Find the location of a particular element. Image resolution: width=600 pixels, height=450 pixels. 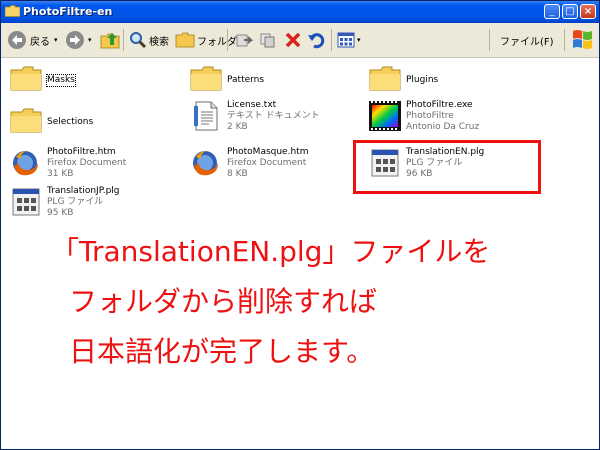

item-company: Antonio Da Cruz is located at coordinates (443, 127).